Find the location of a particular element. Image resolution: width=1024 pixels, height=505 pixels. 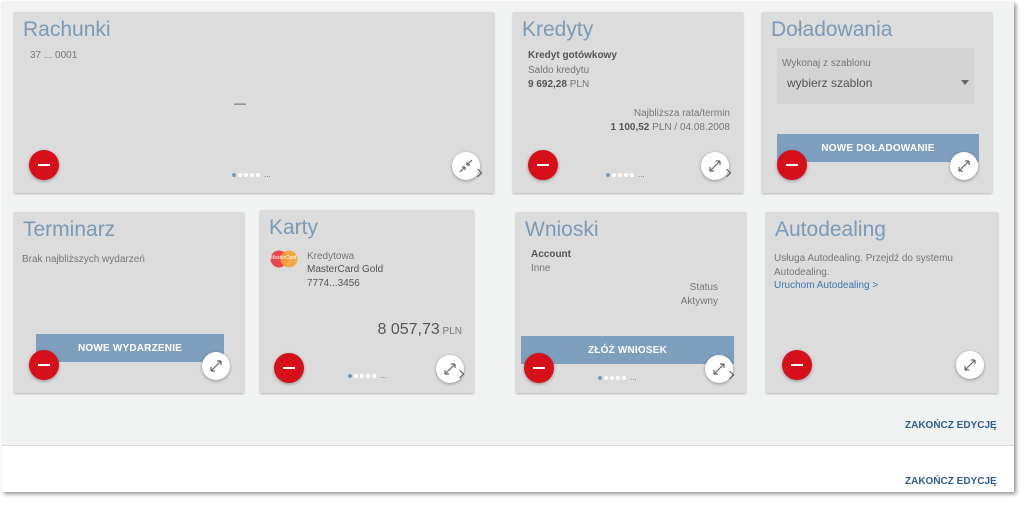

account-number: 37 ... 0001 is located at coordinates (54, 55).